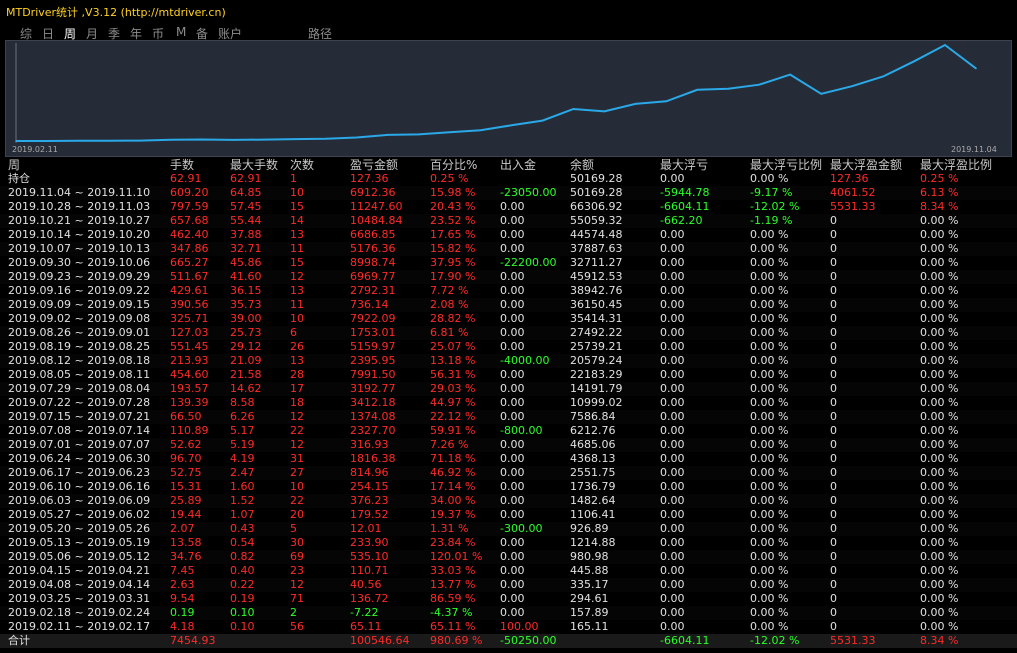 The height and width of the screenshot is (653, 1017). I want to click on cell-lots: 52.75, so click(186, 472).